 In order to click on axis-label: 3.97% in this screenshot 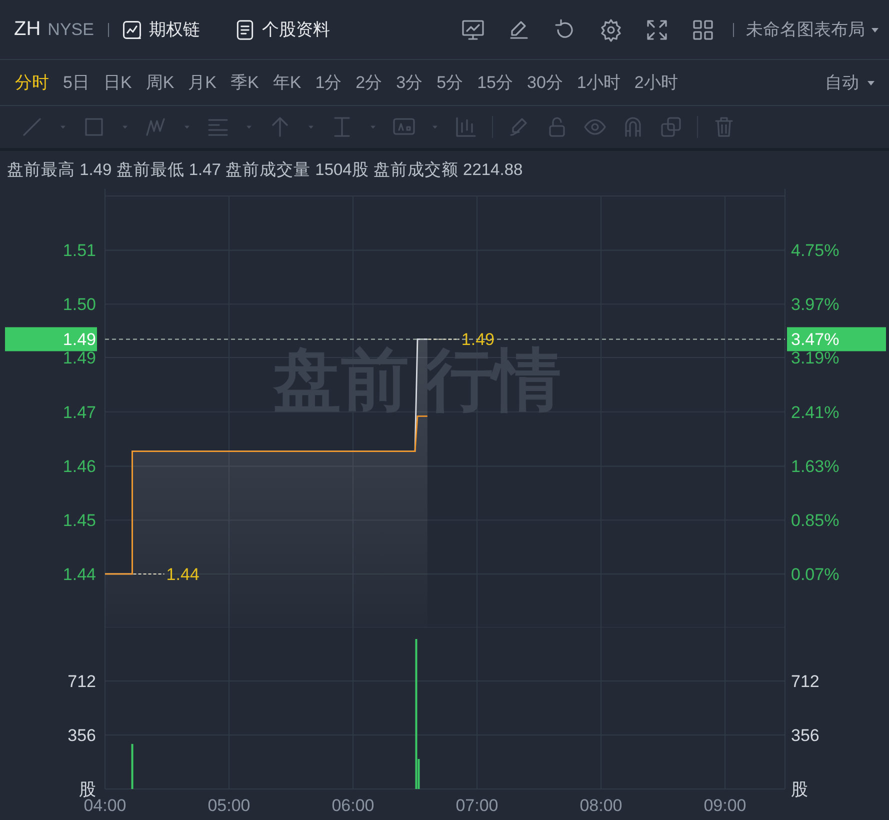, I will do `click(815, 304)`.